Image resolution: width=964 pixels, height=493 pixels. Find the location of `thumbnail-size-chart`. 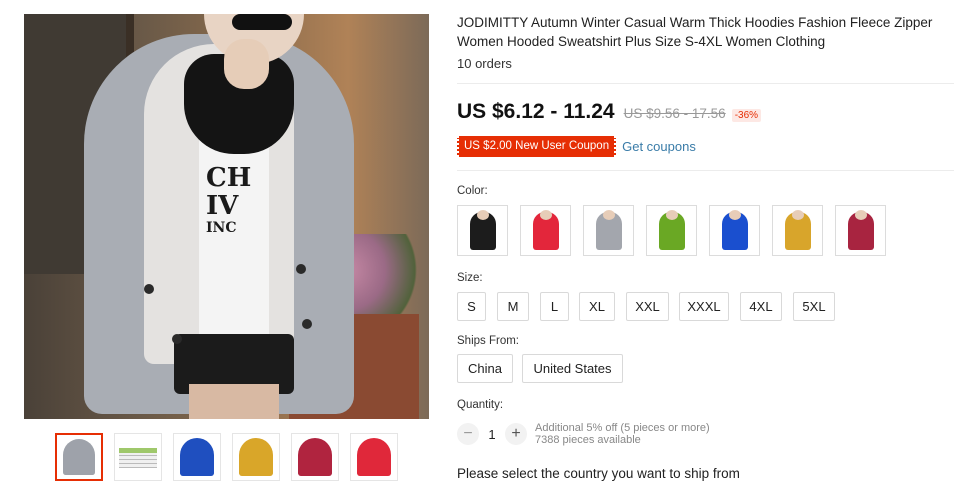

thumbnail-size-chart is located at coordinates (138, 457).